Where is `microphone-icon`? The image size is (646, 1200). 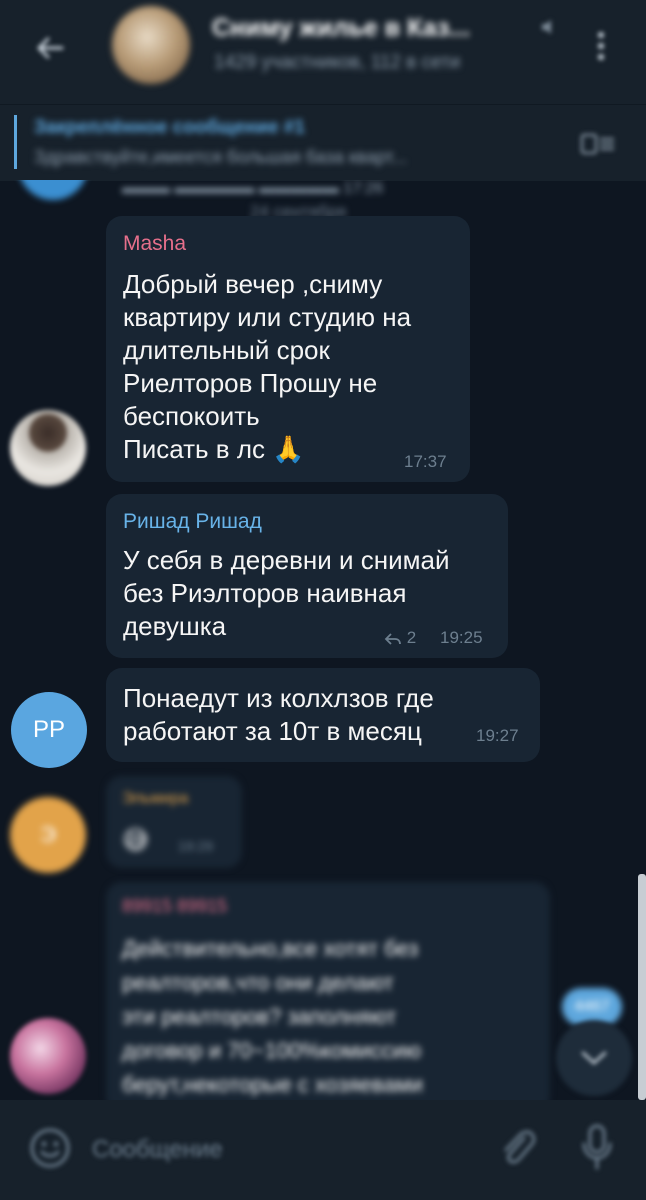
microphone-icon is located at coordinates (597, 1147).